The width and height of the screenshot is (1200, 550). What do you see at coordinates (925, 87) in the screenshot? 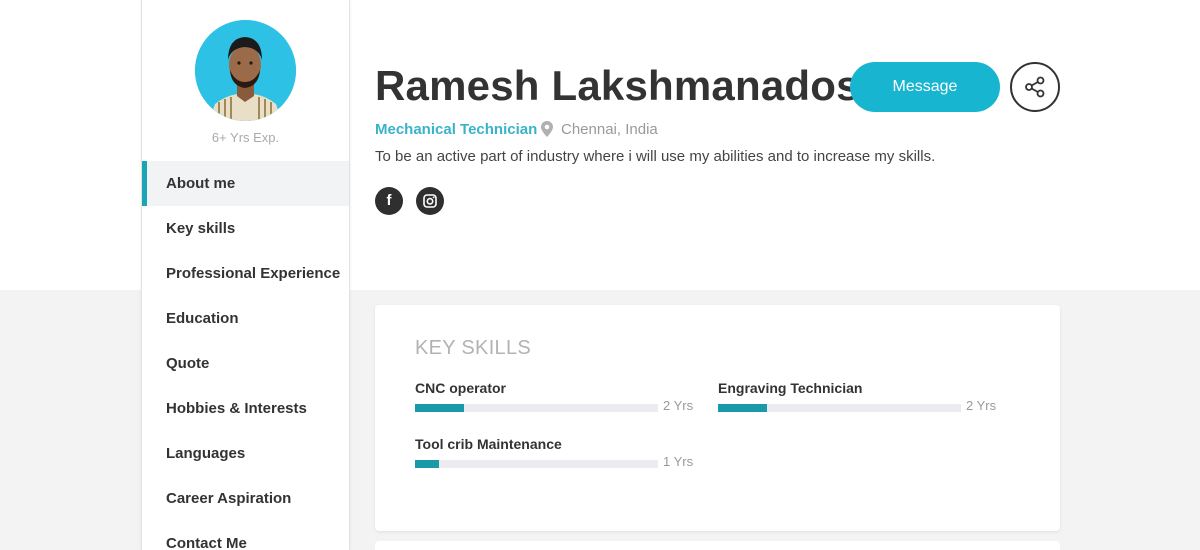
I see `message-button: Message` at bounding box center [925, 87].